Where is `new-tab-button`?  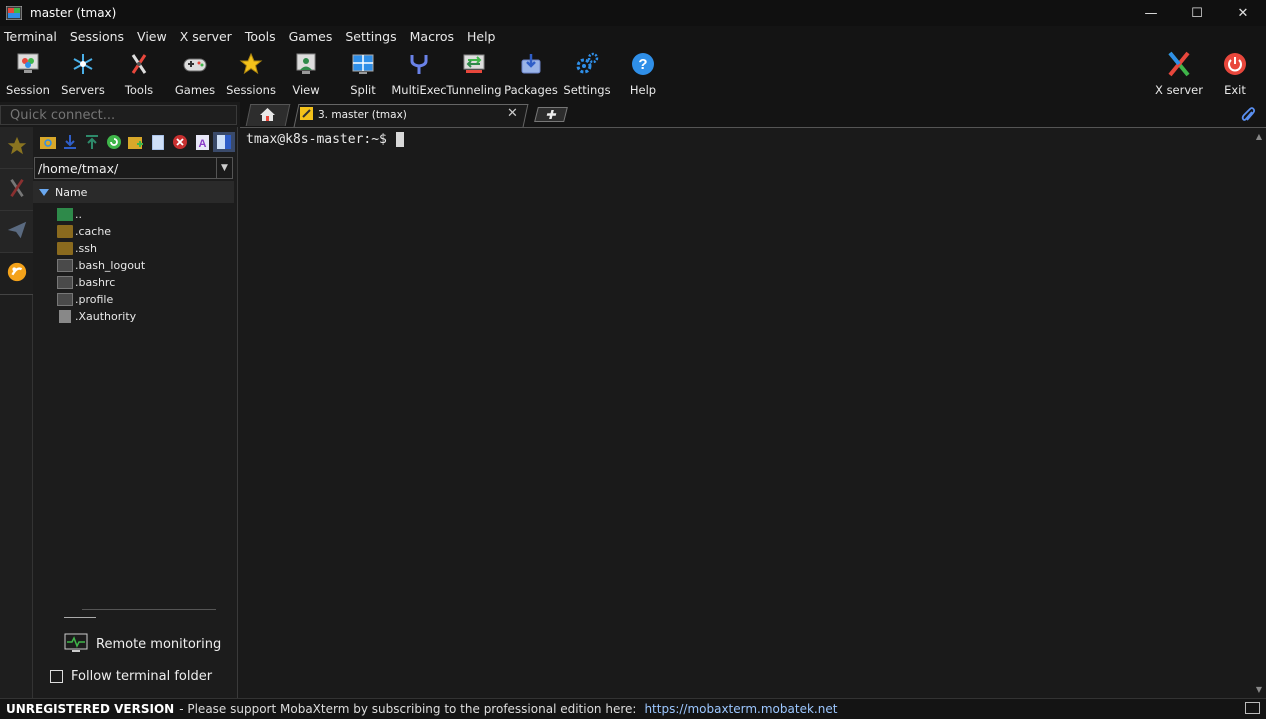 new-tab-button is located at coordinates (551, 114).